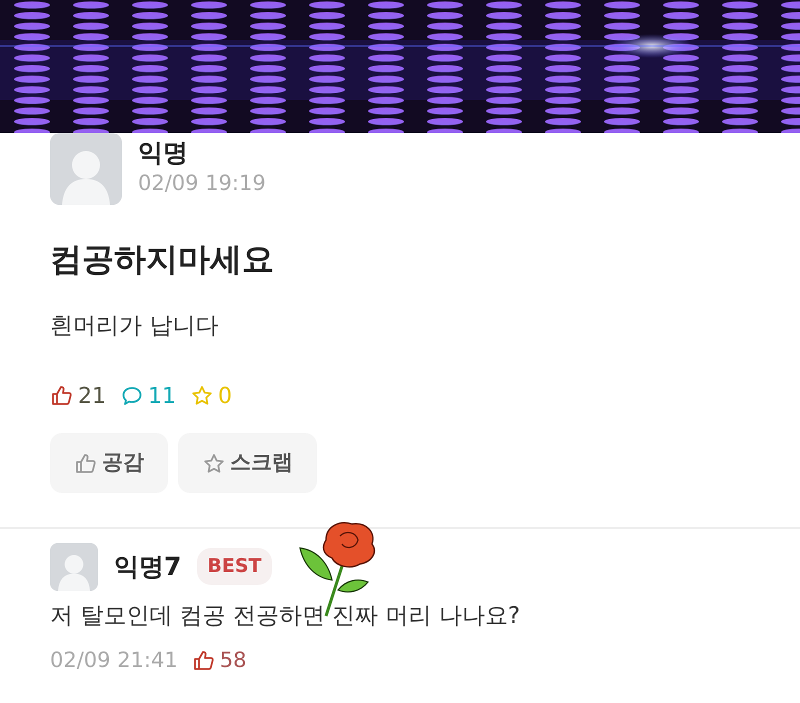 The height and width of the screenshot is (703, 800). What do you see at coordinates (247, 462) in the screenshot?
I see `scrap-button: 스크랩` at bounding box center [247, 462].